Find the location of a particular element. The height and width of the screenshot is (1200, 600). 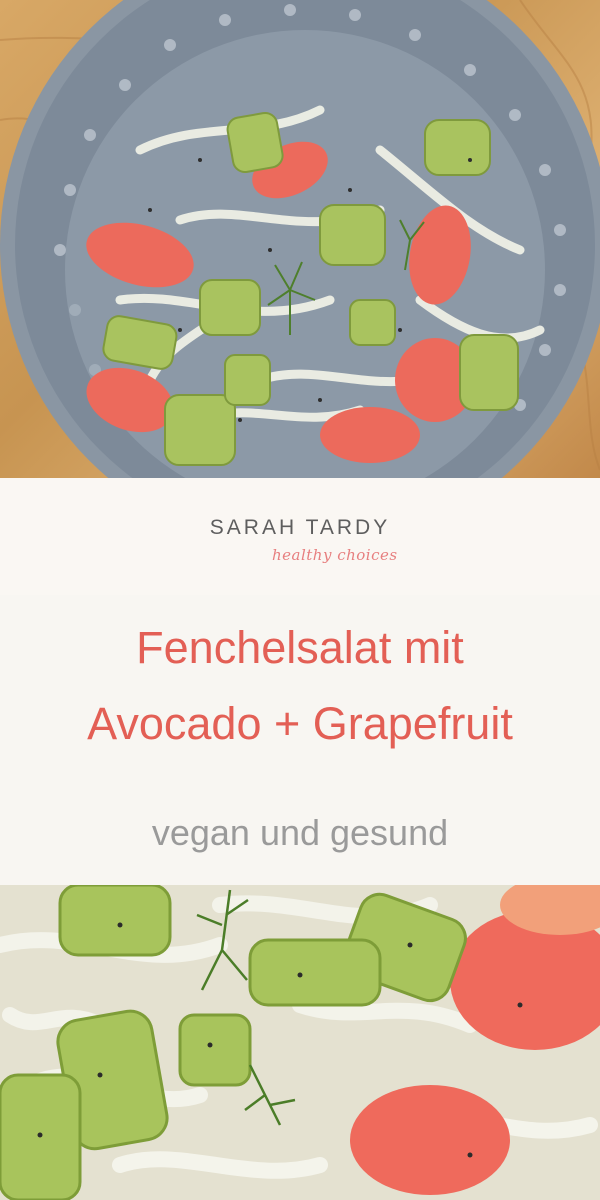

brand-tagline: healthy choices is located at coordinates (335, 555).